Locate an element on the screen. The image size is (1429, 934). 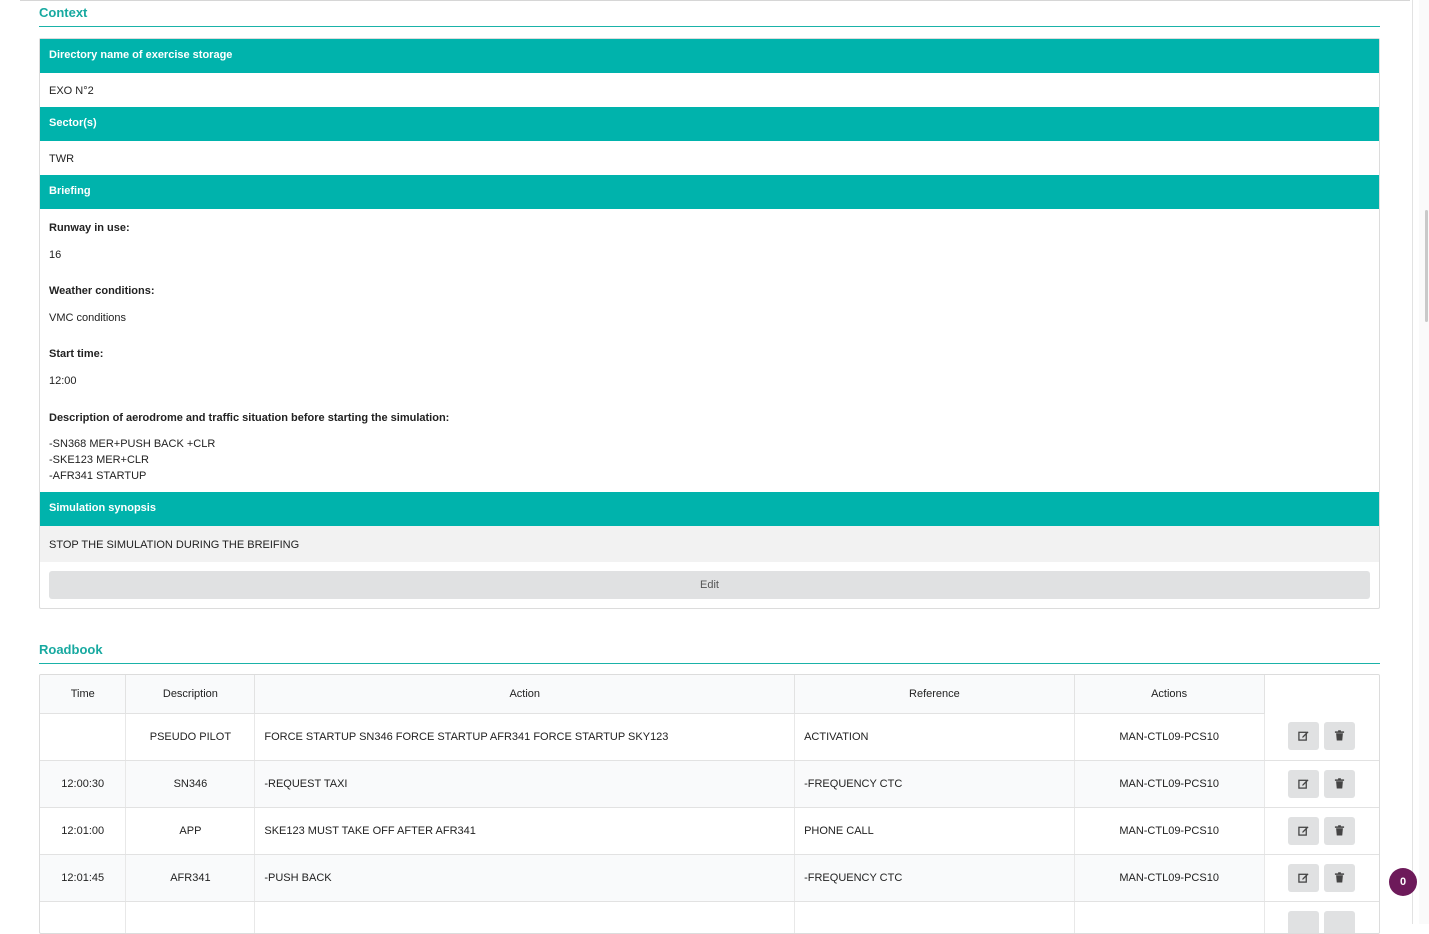
column-header-description: Description is located at coordinates (190, 694).